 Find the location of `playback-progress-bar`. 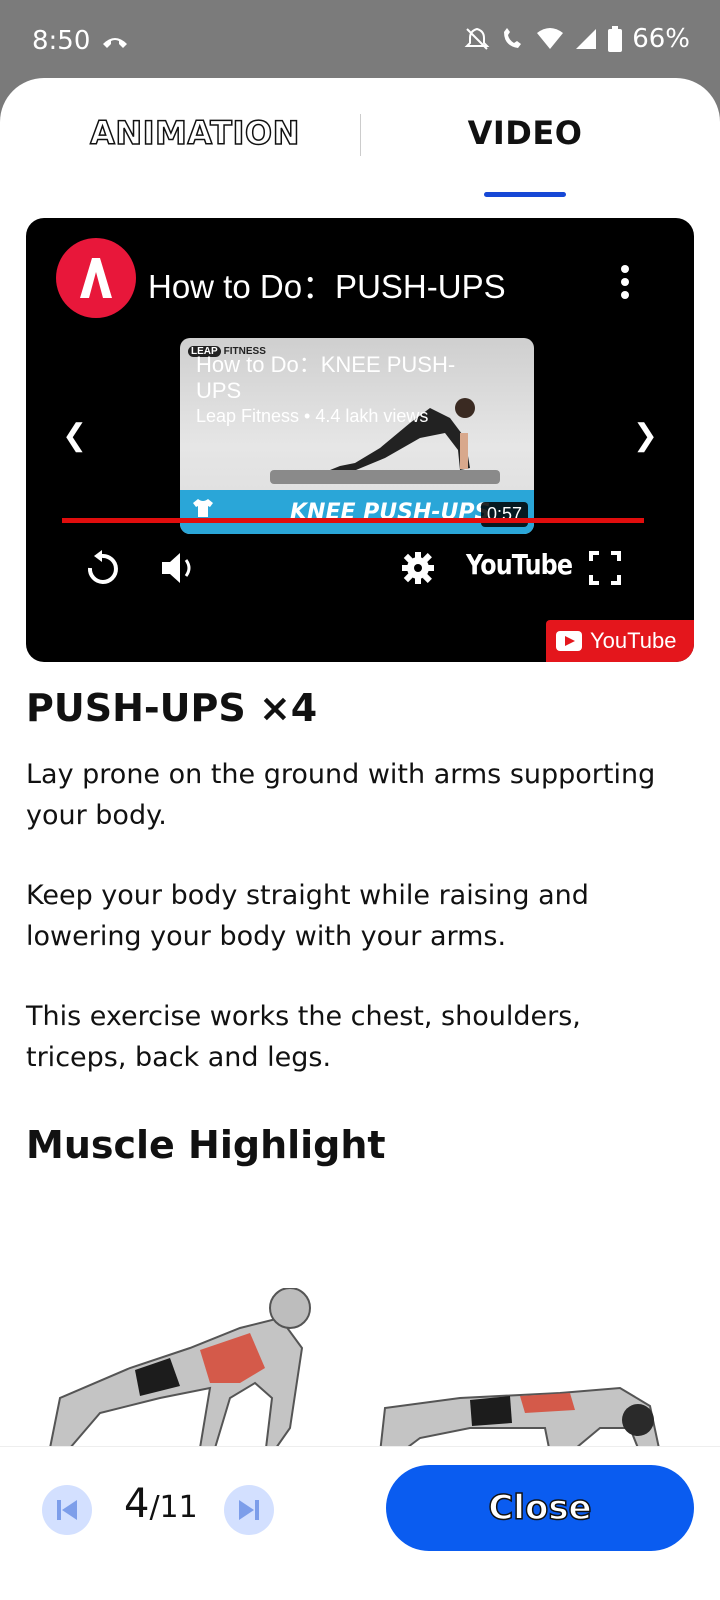

playback-progress-bar is located at coordinates (353, 520).